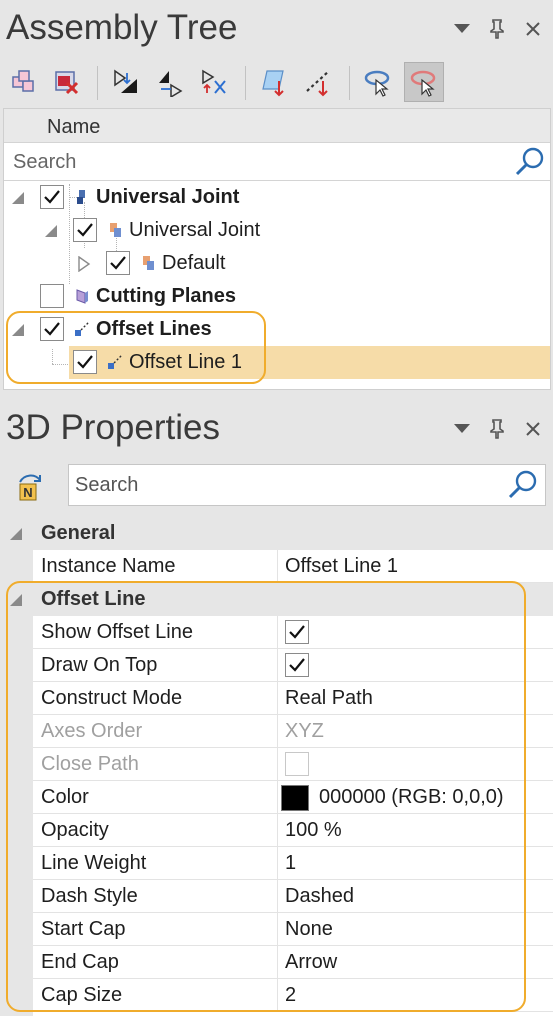 This screenshot has height=1016, width=553. I want to click on prop-instance-name: Instance Name Offset Line 1, so click(293, 566).